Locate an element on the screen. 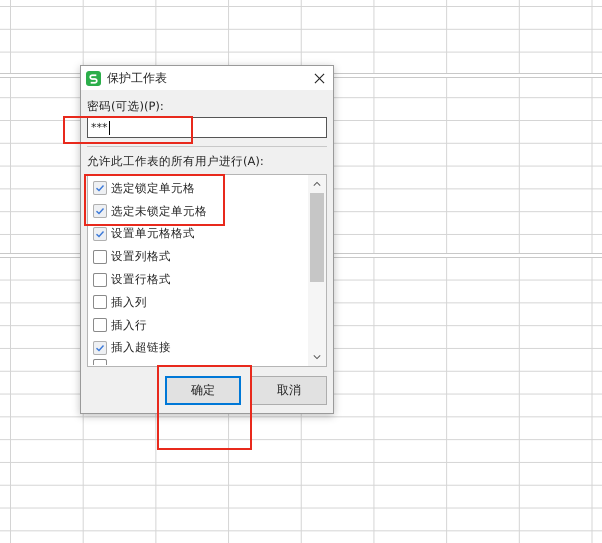 The width and height of the screenshot is (602, 543). permission-label: 设置单元格格式 is located at coordinates (153, 234).